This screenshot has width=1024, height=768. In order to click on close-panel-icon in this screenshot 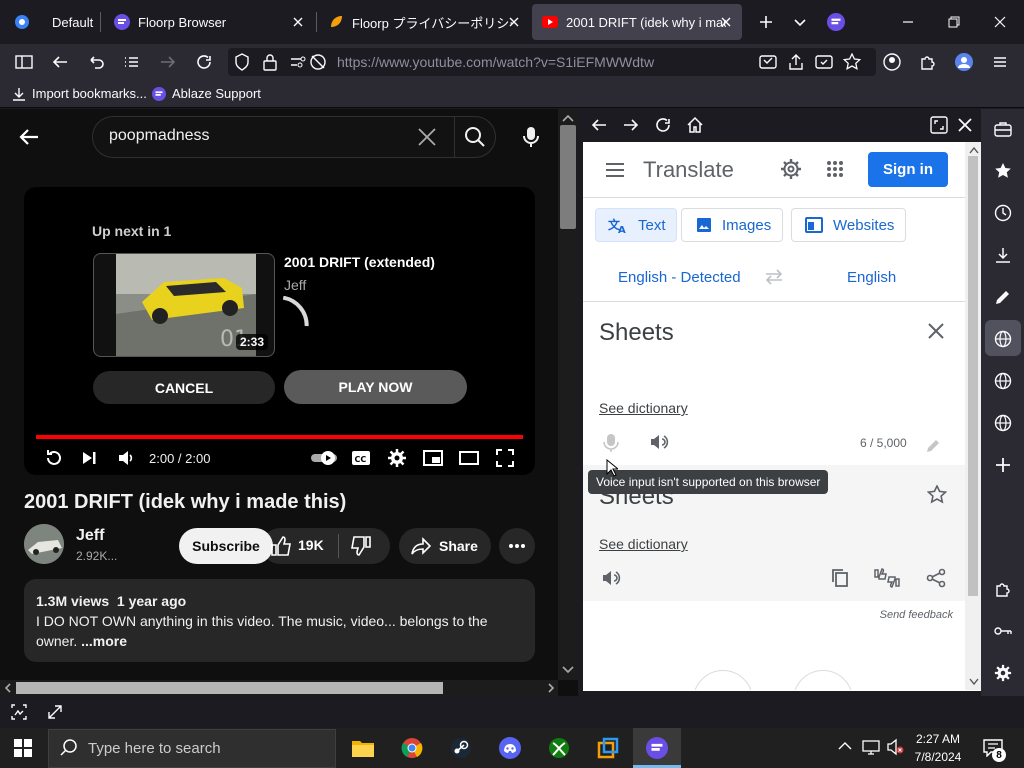, I will do `click(965, 125)`.